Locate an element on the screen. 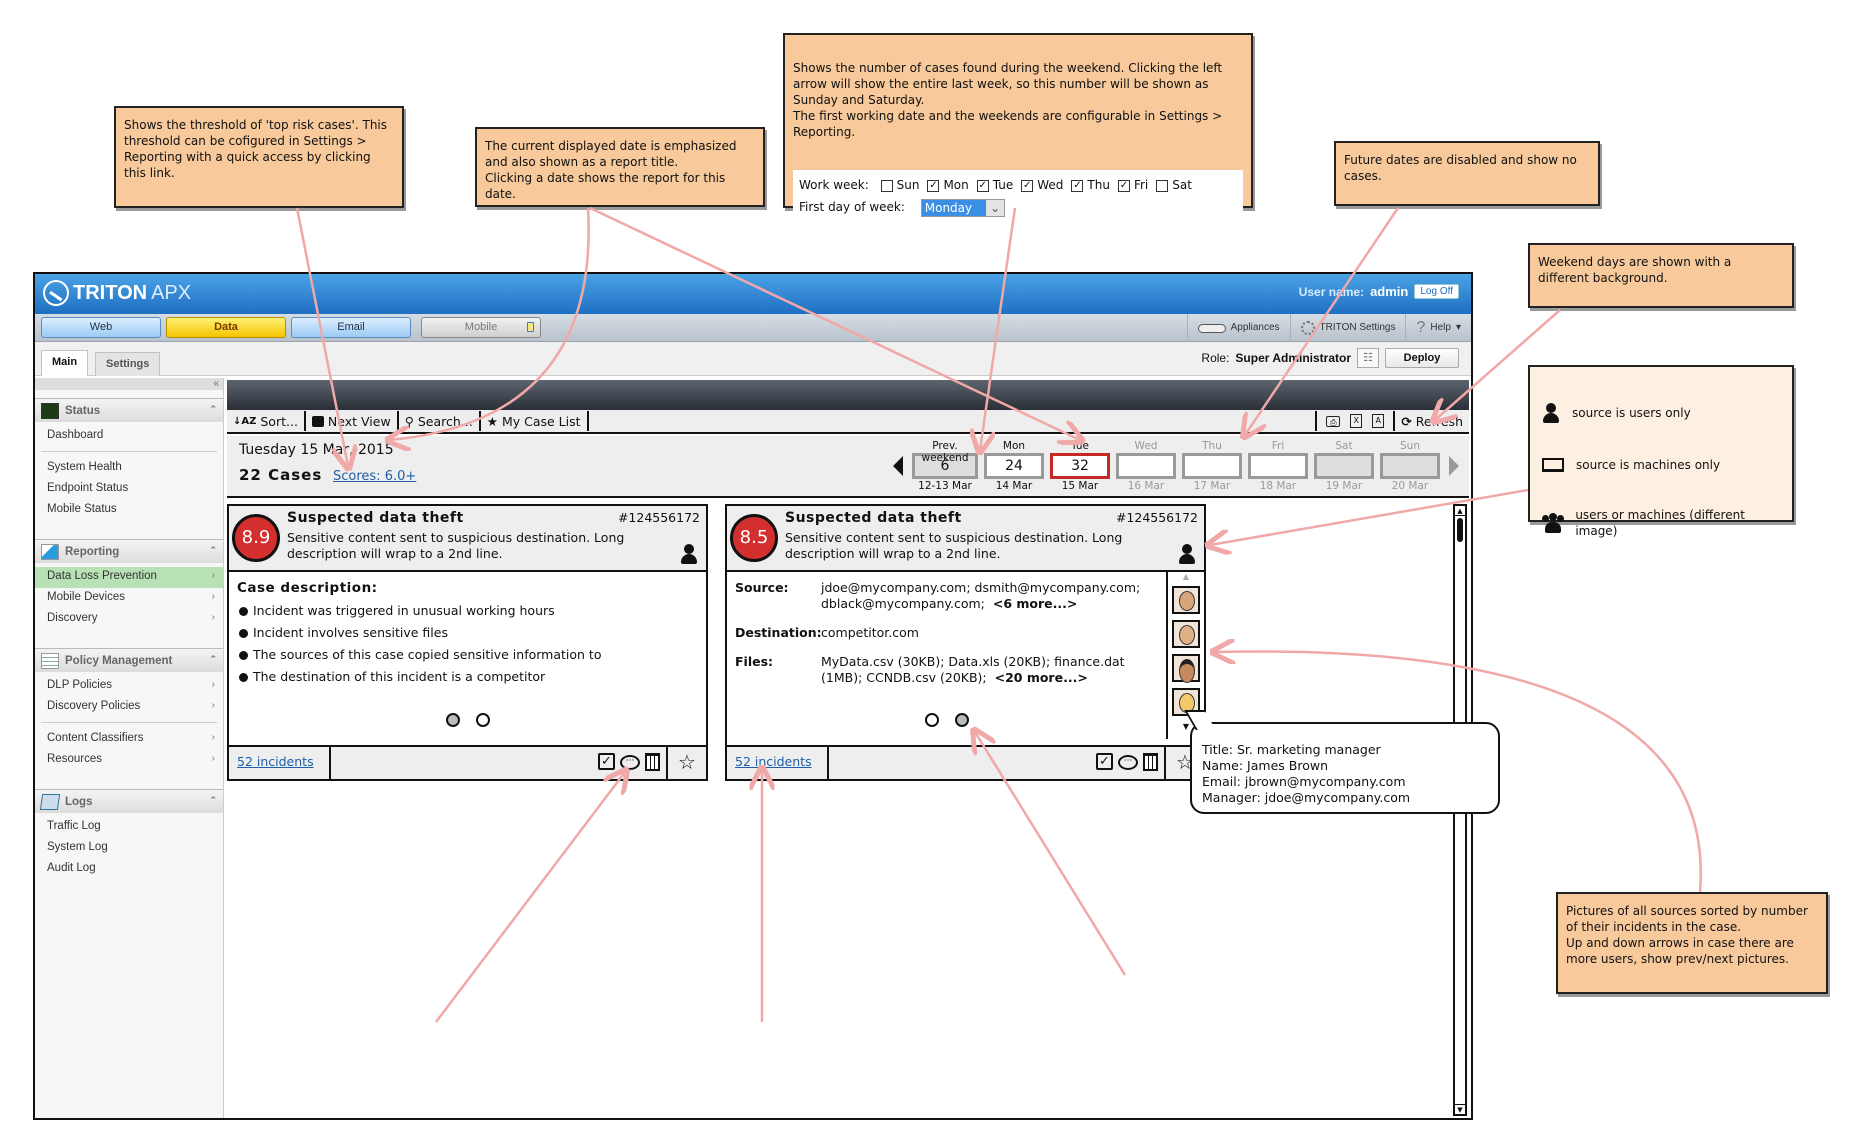  case-actions: ✓ ··· is located at coordinates (629, 761).